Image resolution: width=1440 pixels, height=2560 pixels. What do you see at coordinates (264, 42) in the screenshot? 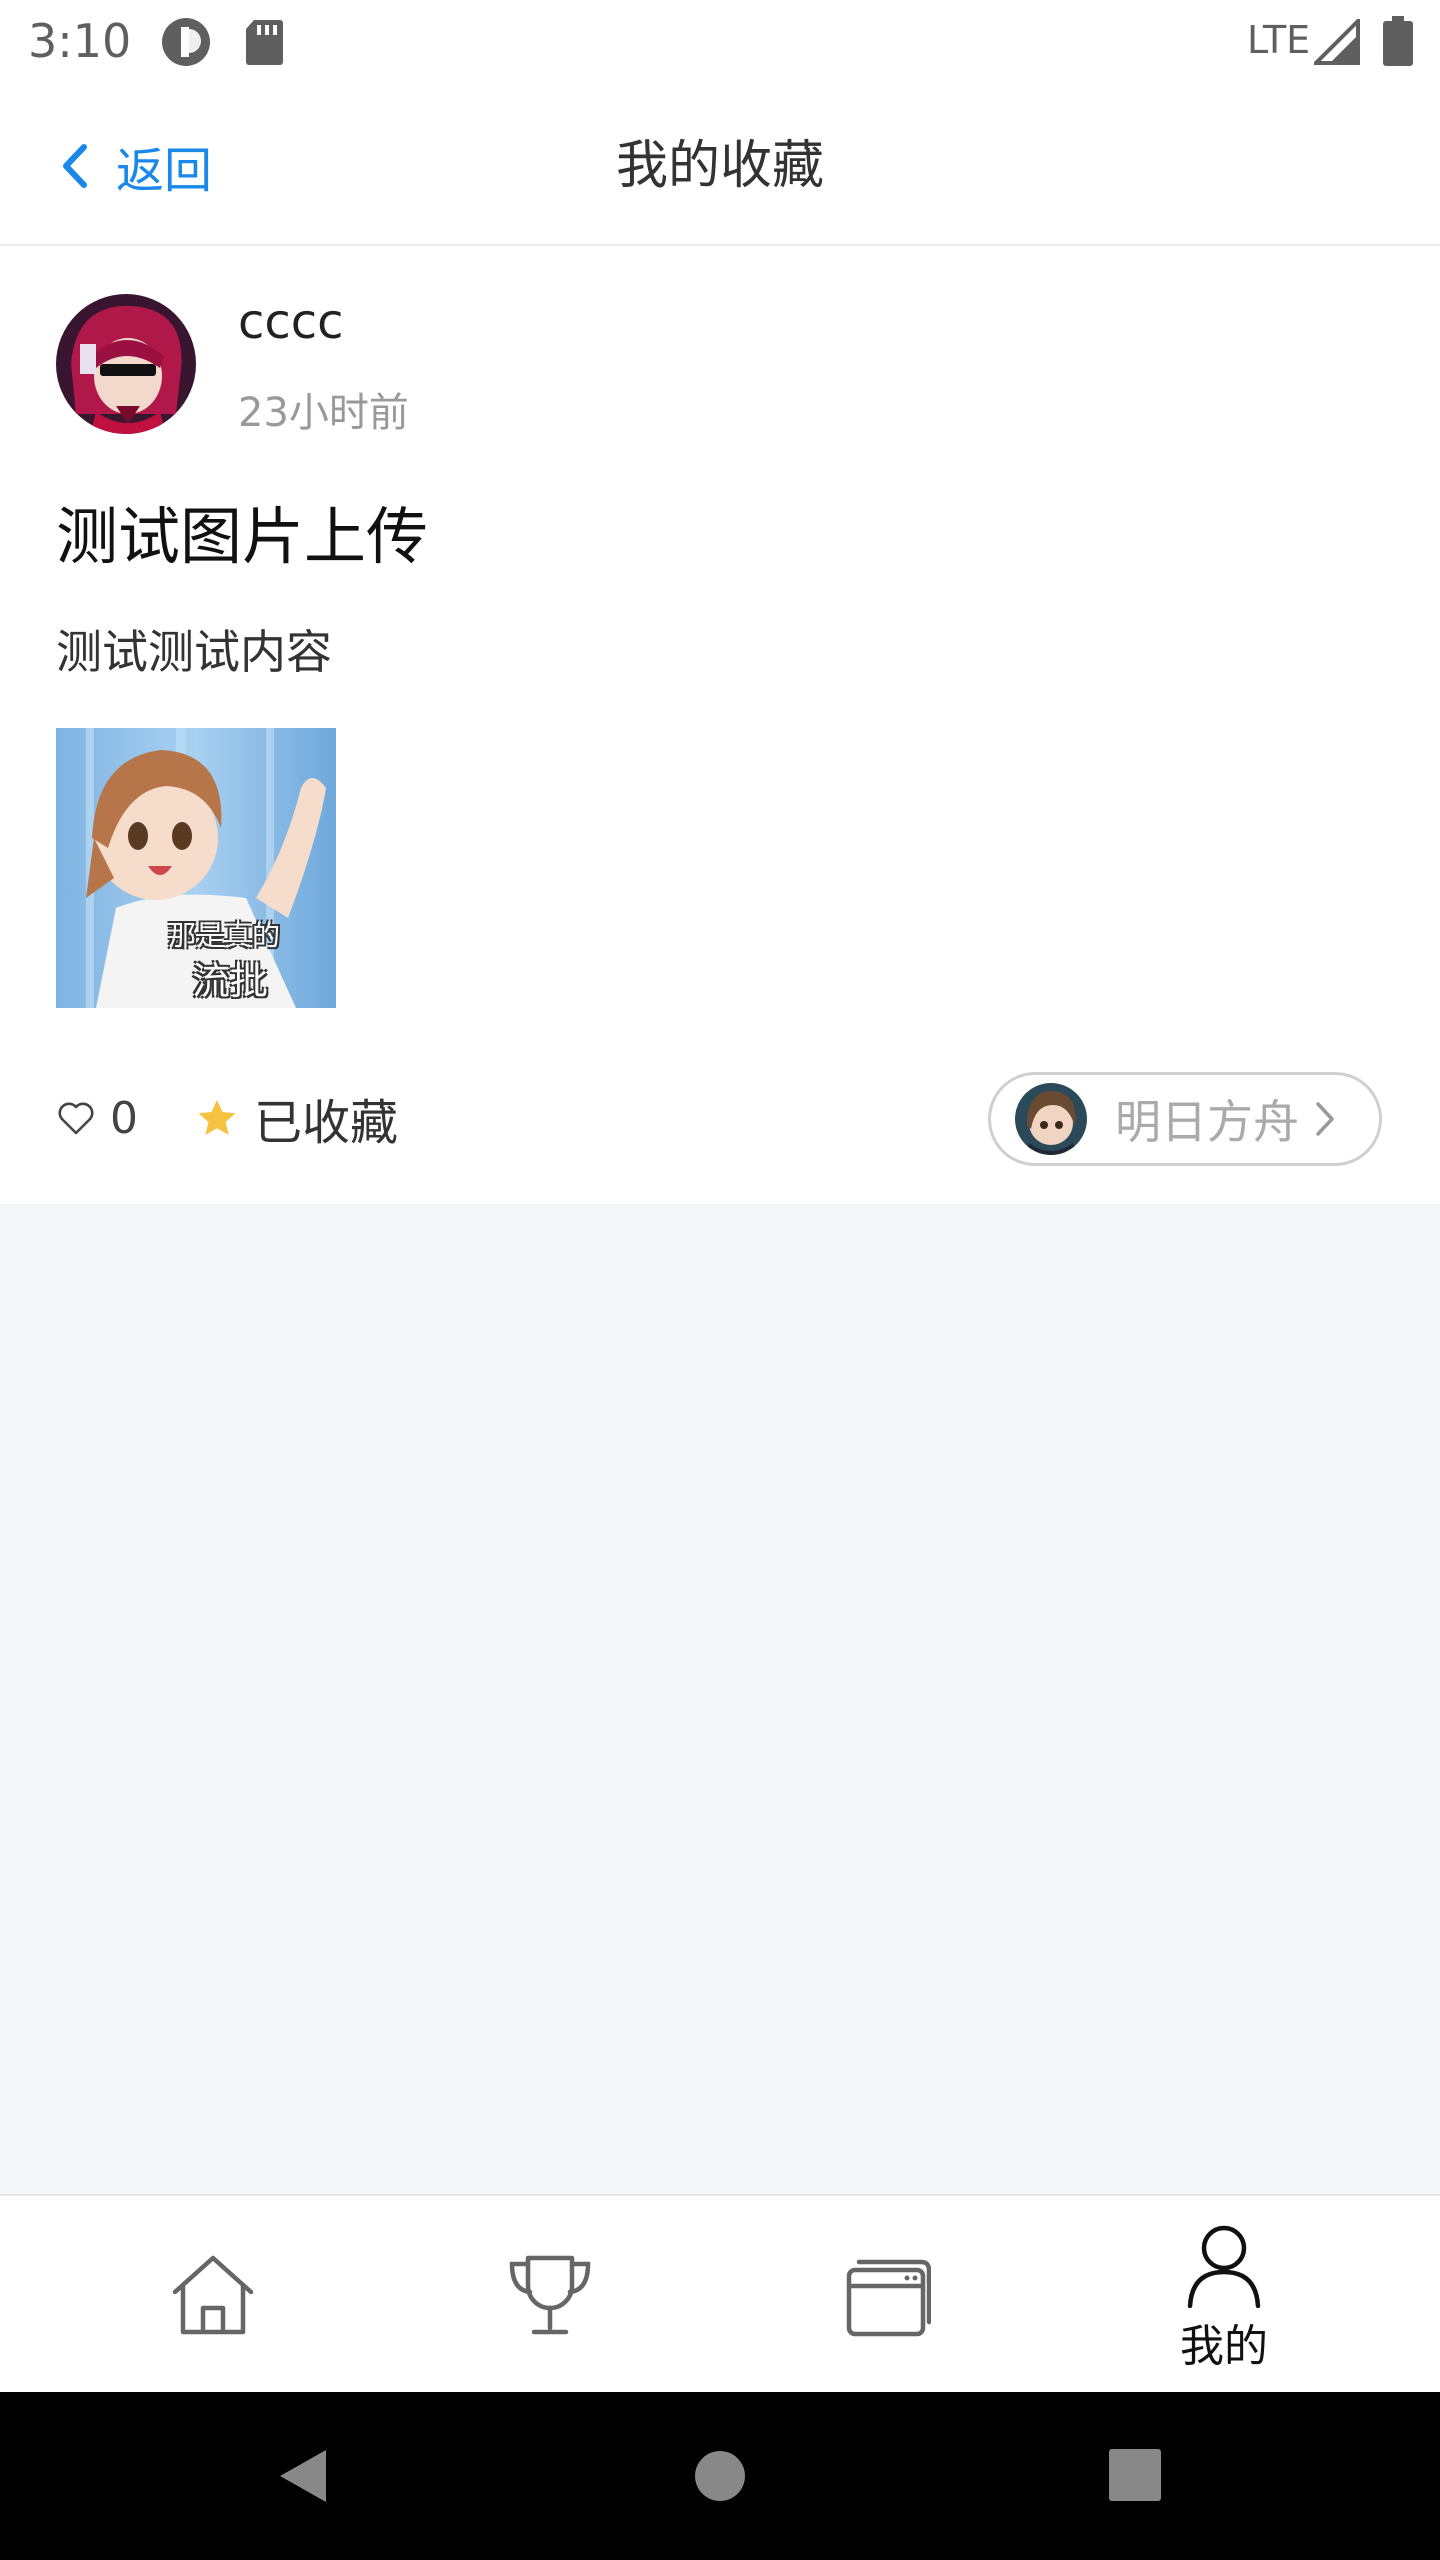
I see `sd-card-icon` at bounding box center [264, 42].